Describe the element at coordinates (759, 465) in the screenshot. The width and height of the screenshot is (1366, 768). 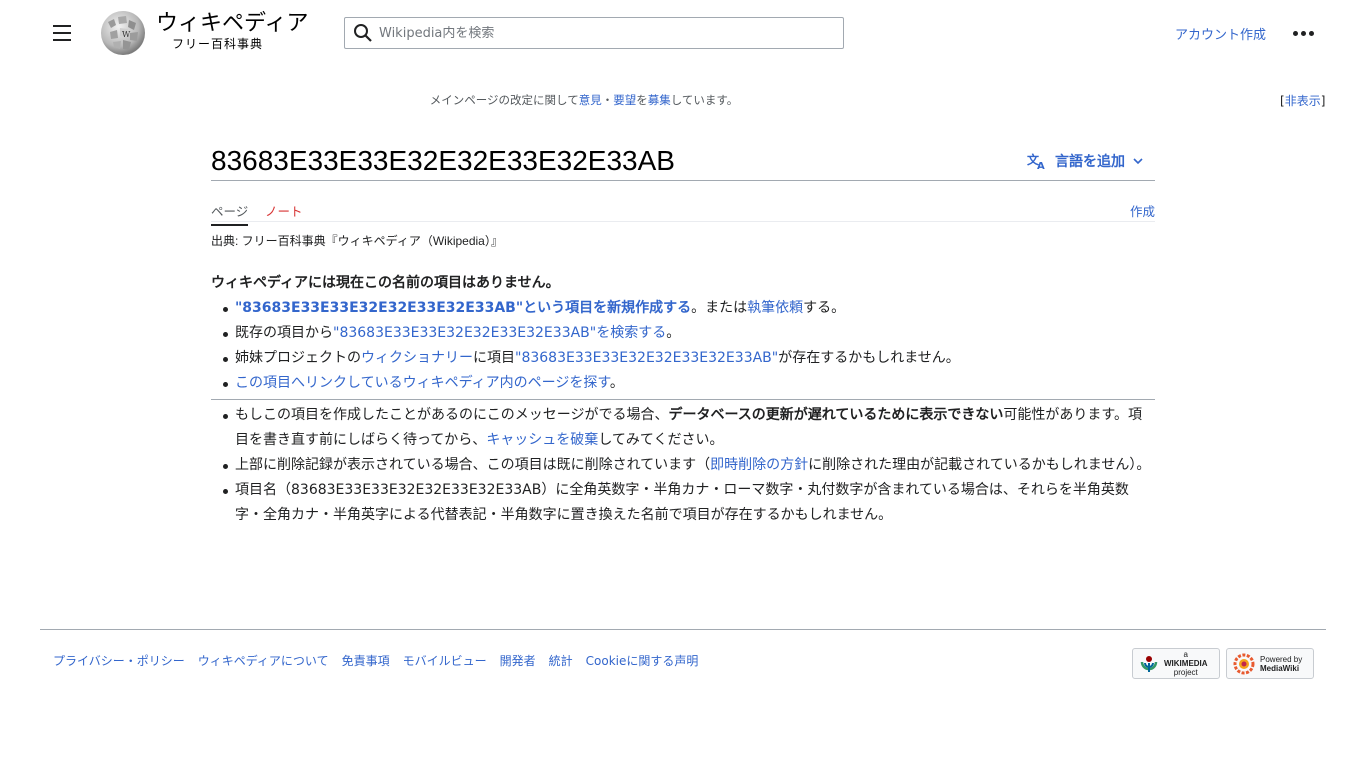
I see `speedy-deletion-link: 即時削除の方針` at that location.